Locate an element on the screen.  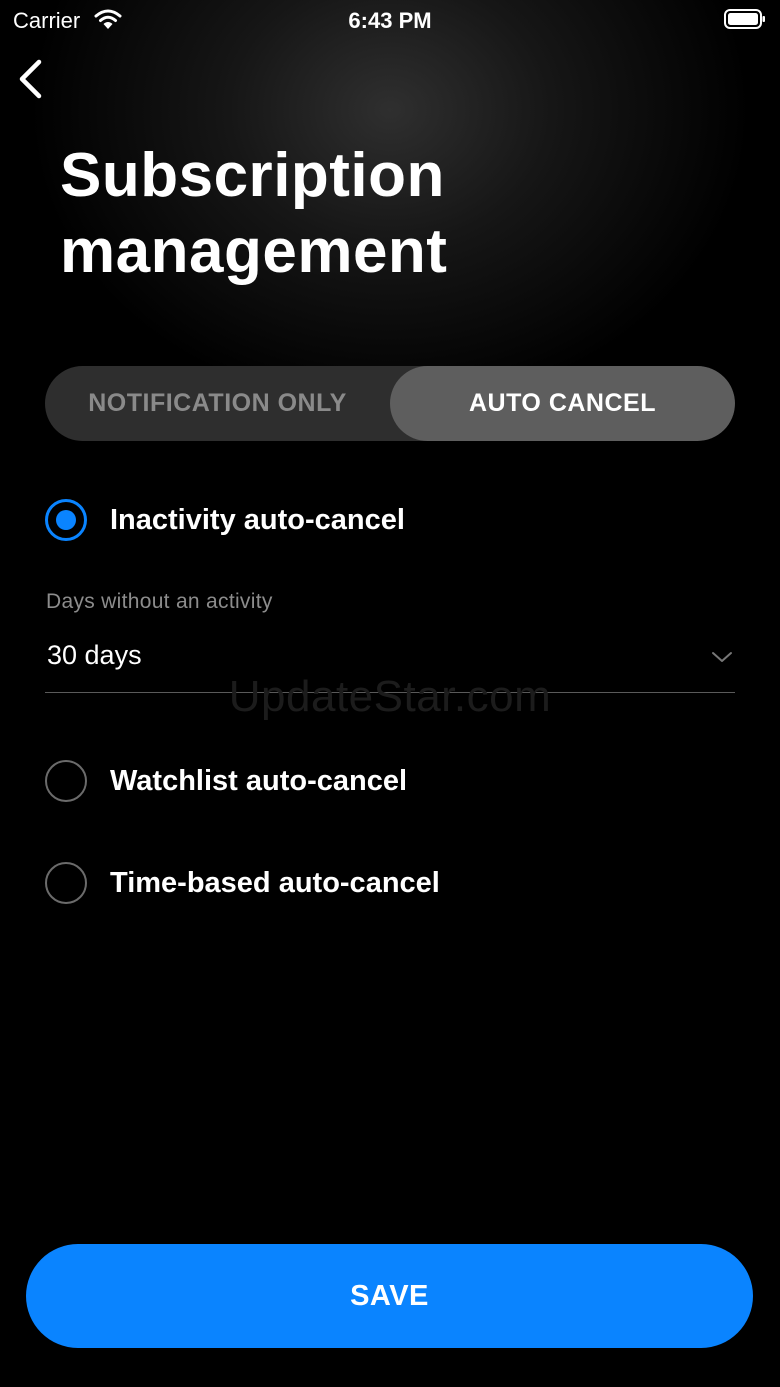
option-label: Inactivity auto-cancel is located at coordinates (257, 520).